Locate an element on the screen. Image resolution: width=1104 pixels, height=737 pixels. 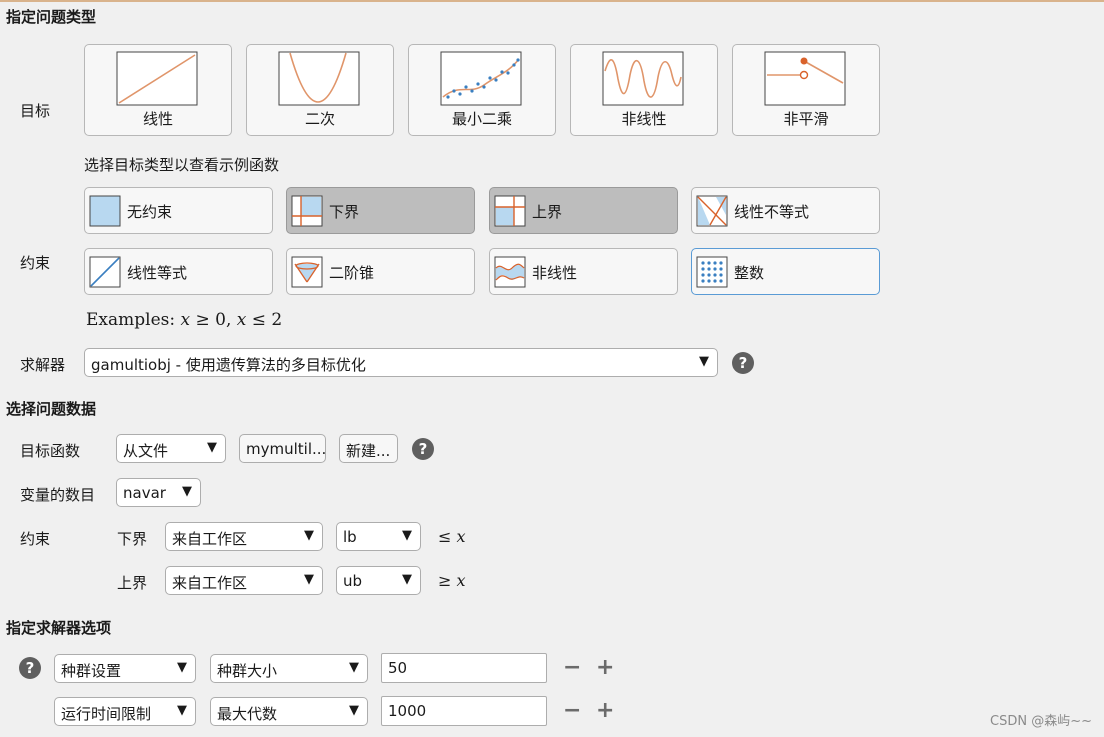
objective-function-source-dropdown: 从文件 ▼ is located at coordinates (171, 448).